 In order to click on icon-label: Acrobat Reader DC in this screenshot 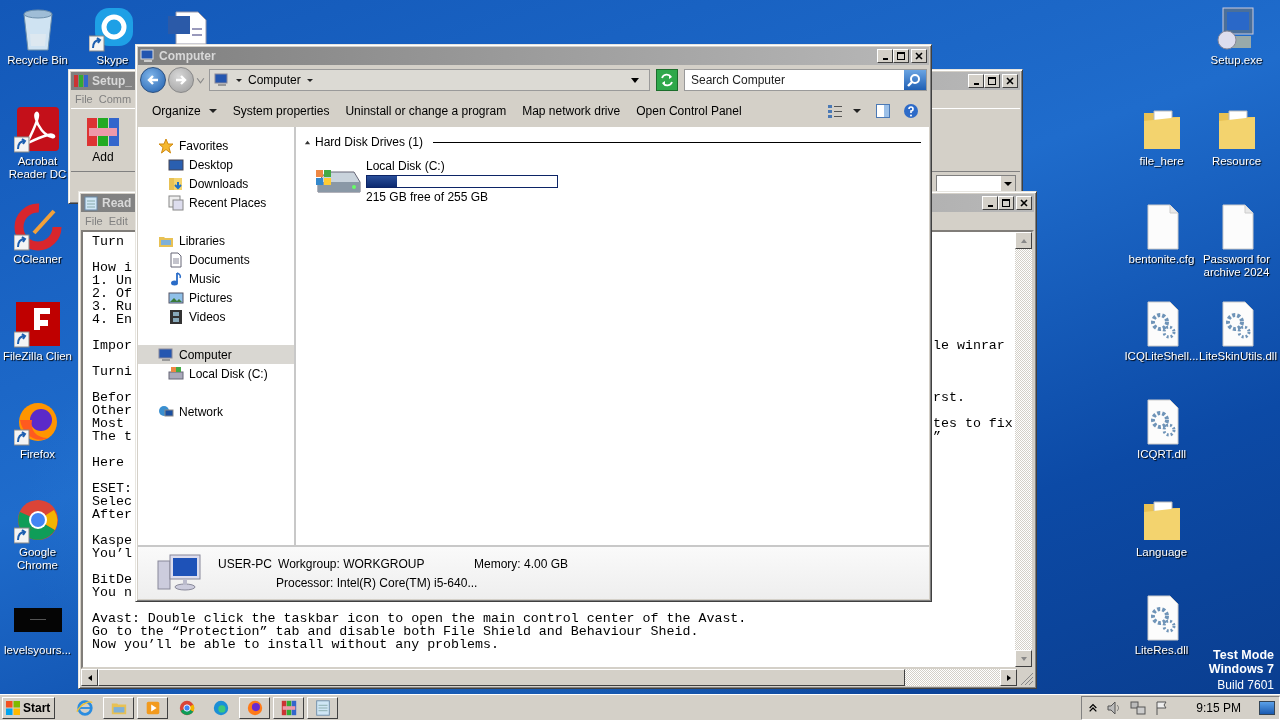, I will do `click(37, 168)`.